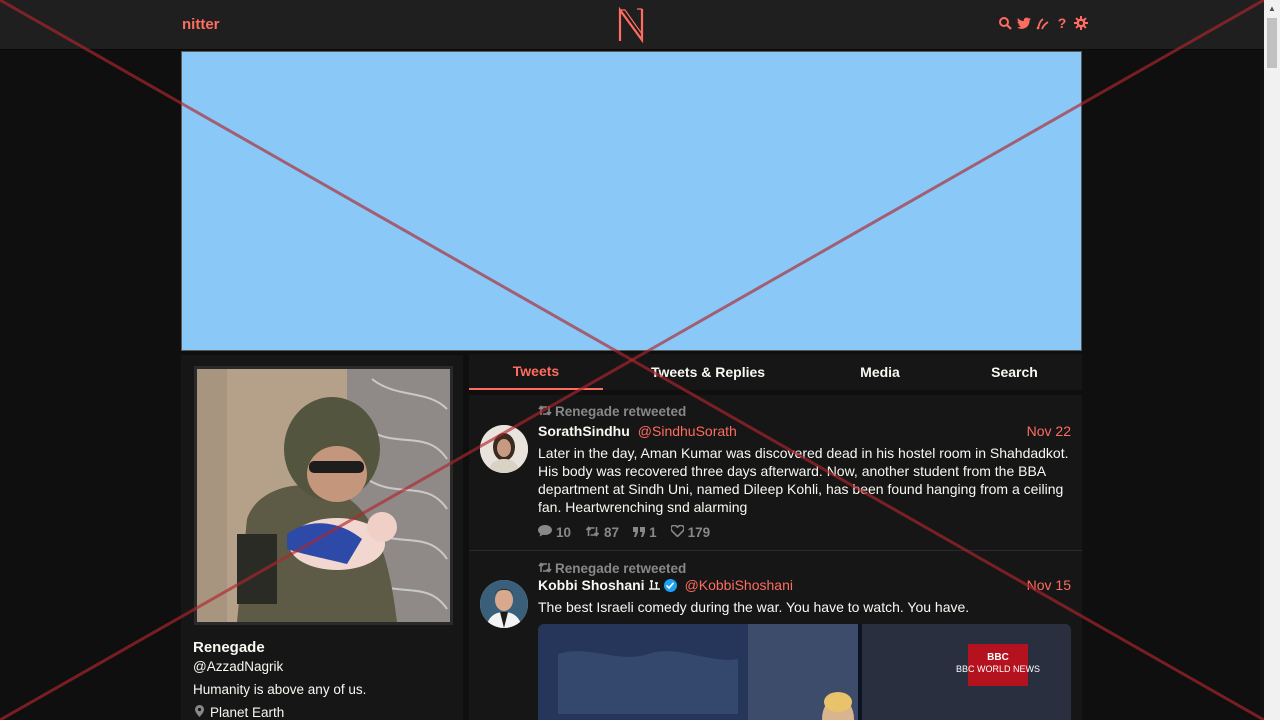  What do you see at coordinates (1014, 372) in the screenshot?
I see `tab-search: Search` at bounding box center [1014, 372].